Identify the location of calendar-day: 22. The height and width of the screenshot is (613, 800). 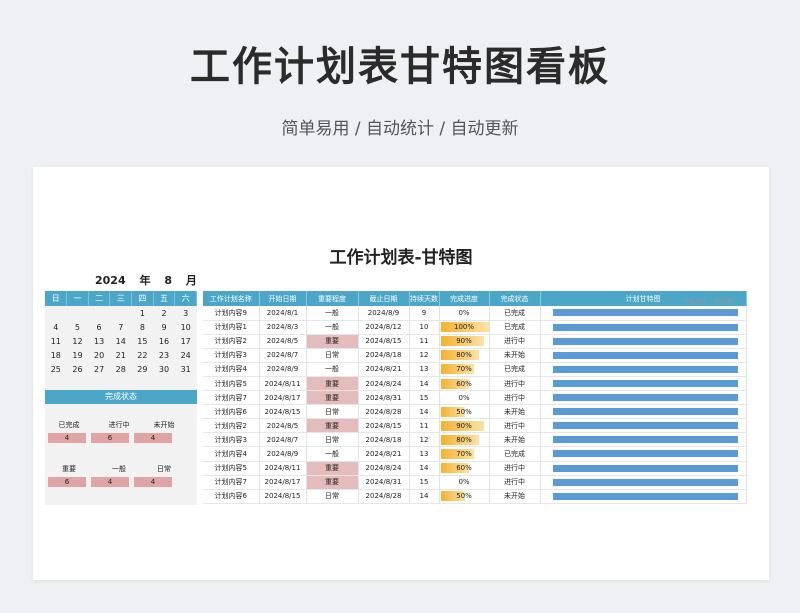
(143, 355).